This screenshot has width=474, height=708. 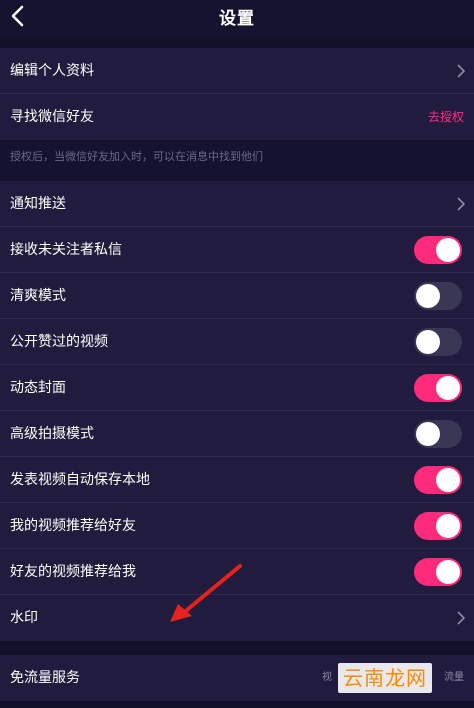 I want to click on wechat-authorize-hint: 授权后，当微信好友加入时，可以在消息中找到他们, so click(x=237, y=161).